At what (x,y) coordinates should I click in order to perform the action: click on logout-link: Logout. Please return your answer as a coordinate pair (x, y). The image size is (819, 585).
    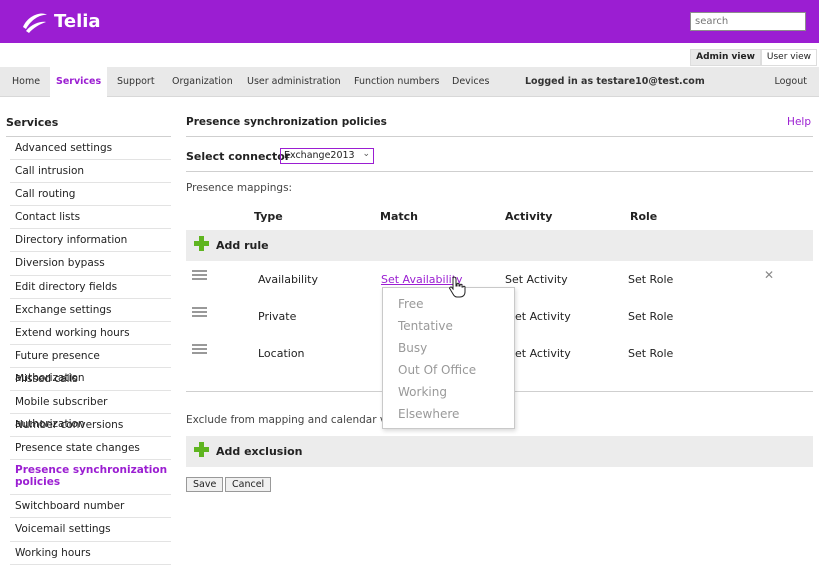
    Looking at the image, I should click on (790, 81).